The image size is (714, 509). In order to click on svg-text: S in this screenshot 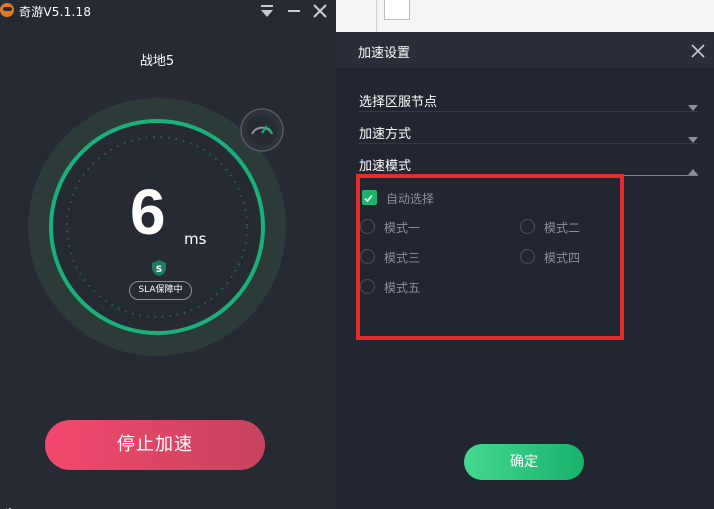, I will do `click(159, 270)`.